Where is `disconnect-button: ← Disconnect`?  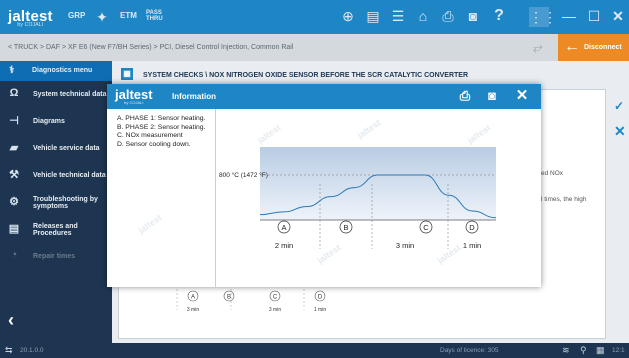
disconnect-button: ← Disconnect is located at coordinates (593, 47).